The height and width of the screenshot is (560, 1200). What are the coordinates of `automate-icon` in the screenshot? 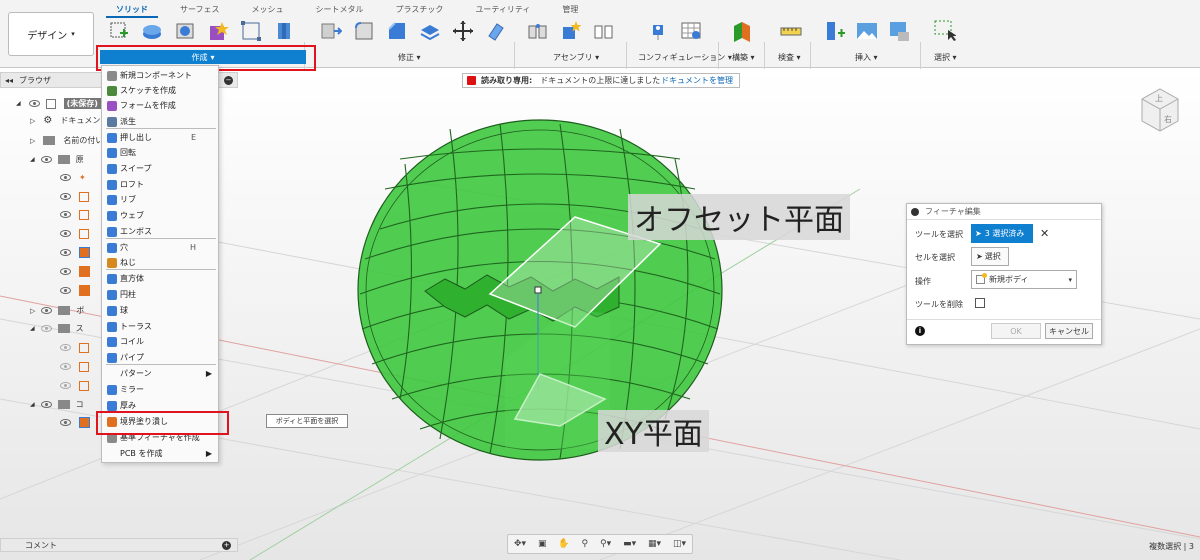 It's located at (284, 31).